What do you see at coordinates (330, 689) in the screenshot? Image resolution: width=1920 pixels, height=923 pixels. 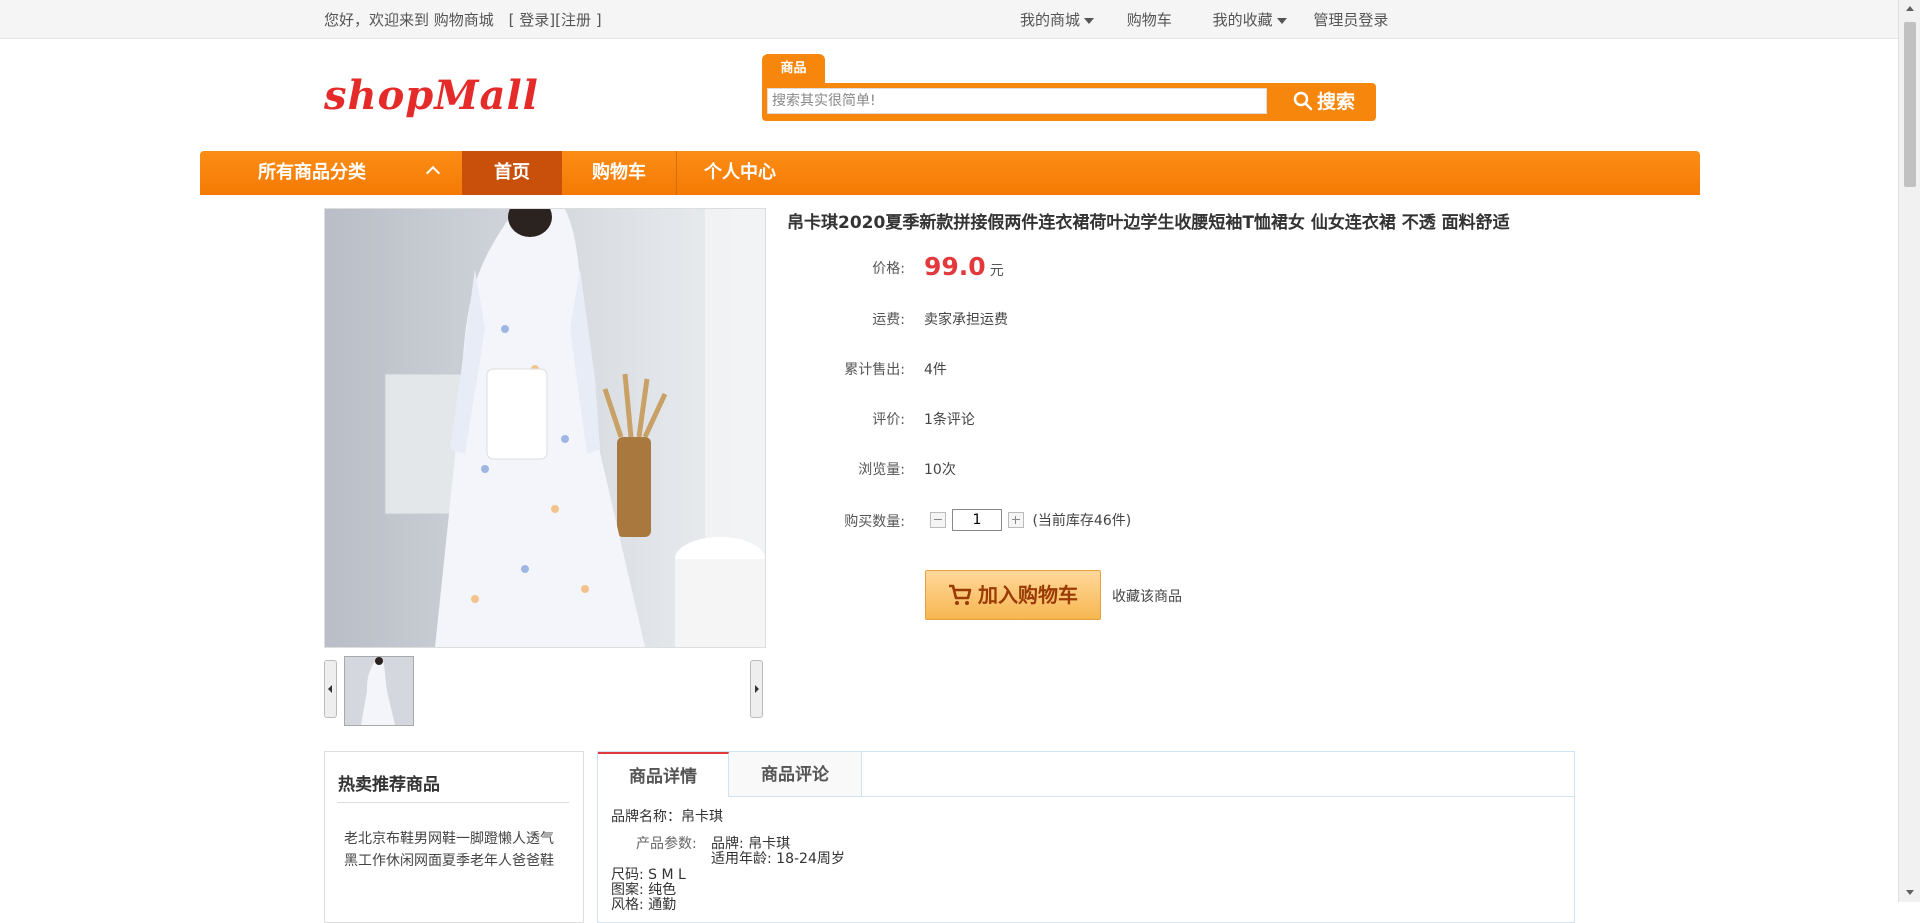 I see `thumbs-prev-button` at bounding box center [330, 689].